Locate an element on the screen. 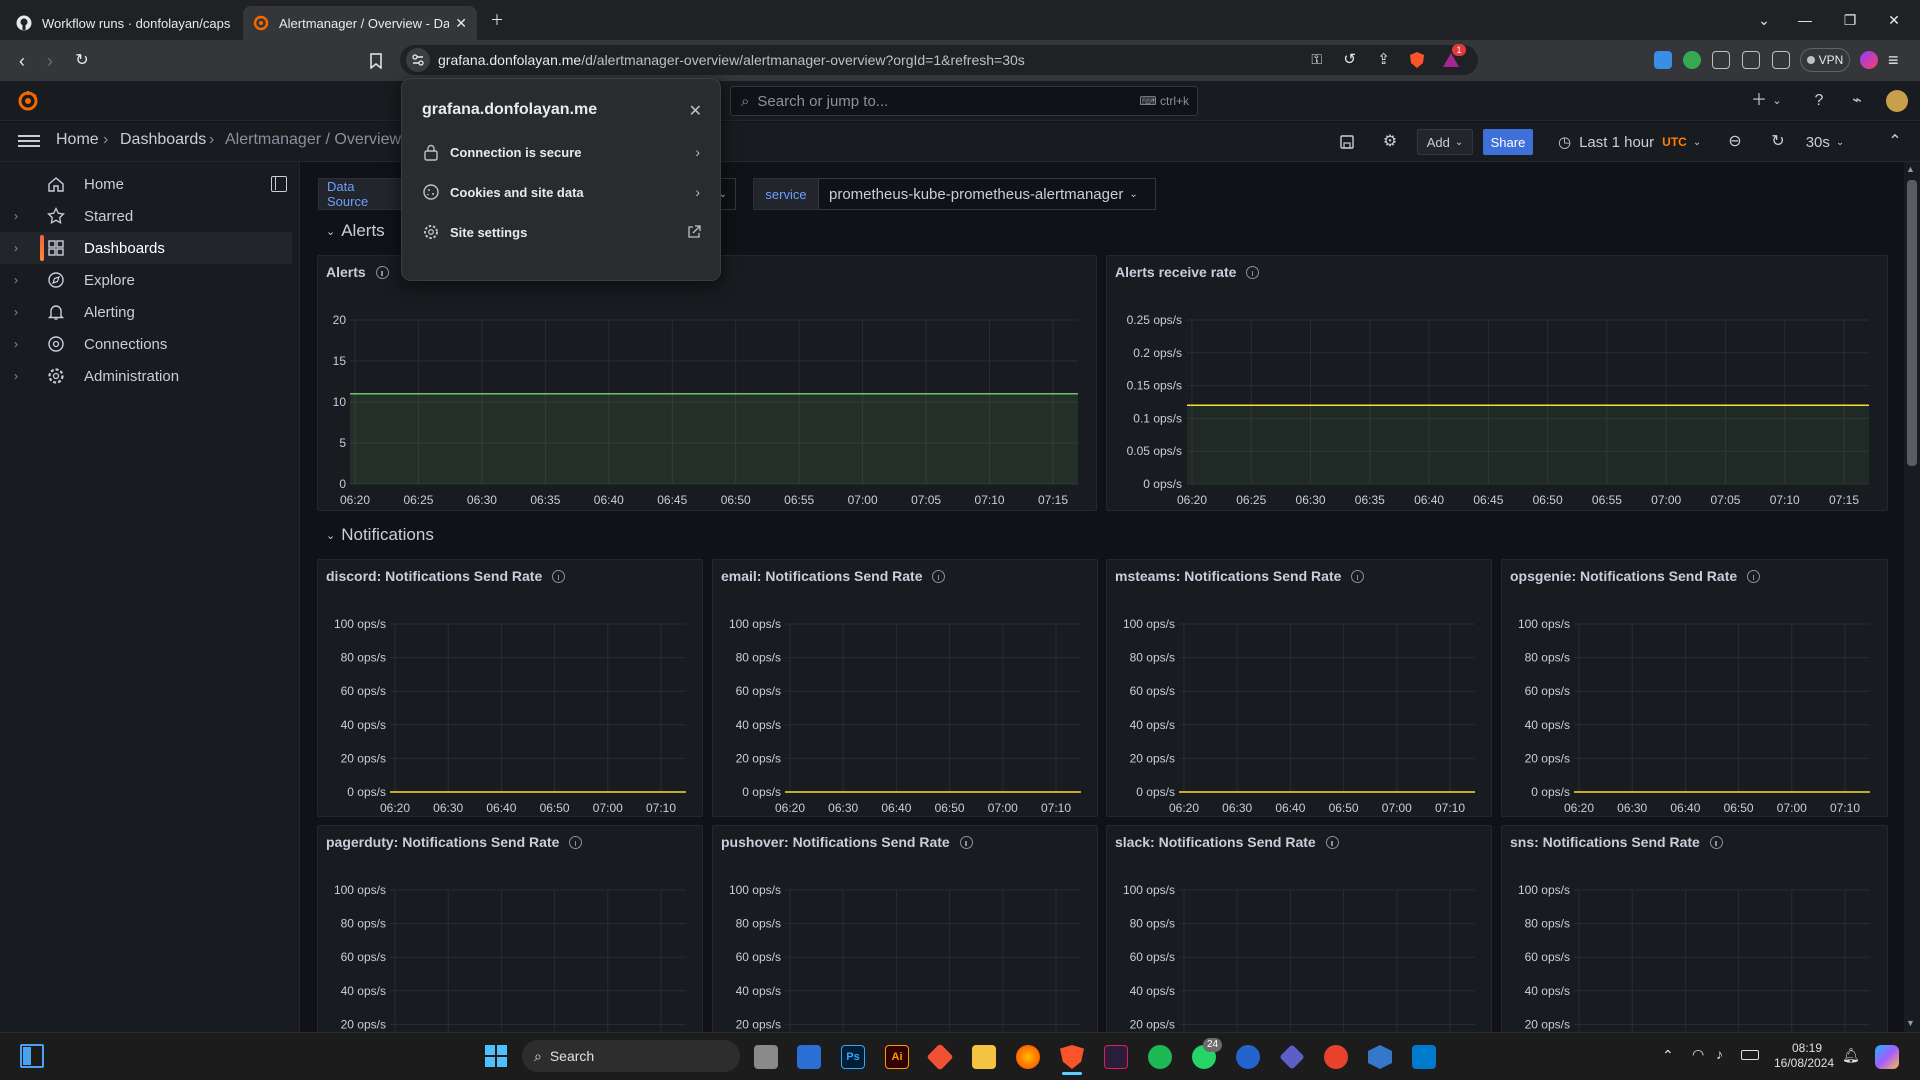 This screenshot has height=1080, width=1920. todo-icon is located at coordinates (1248, 1057).